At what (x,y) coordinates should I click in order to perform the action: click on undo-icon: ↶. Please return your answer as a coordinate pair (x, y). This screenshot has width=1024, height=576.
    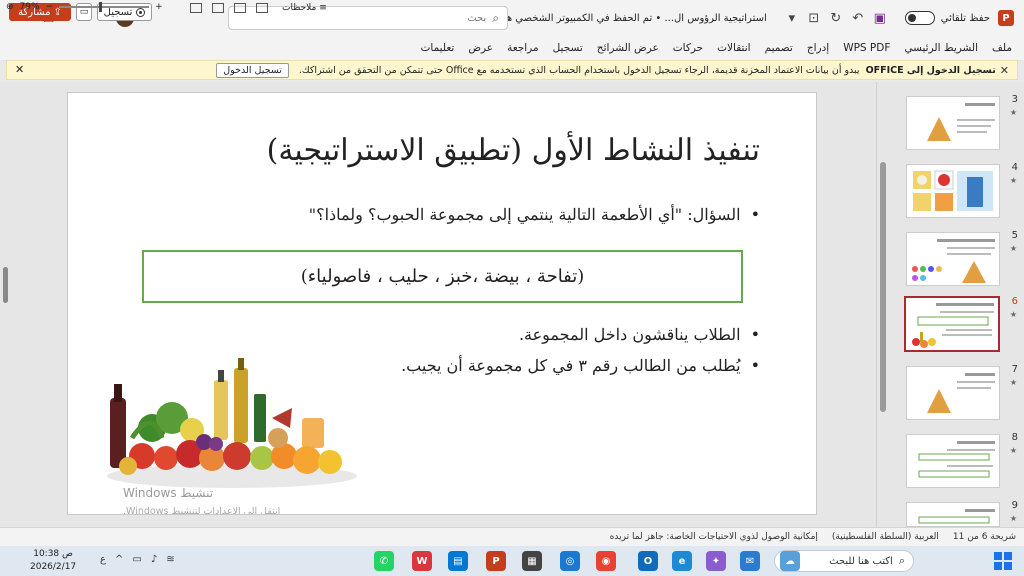
    Looking at the image, I should click on (858, 18).